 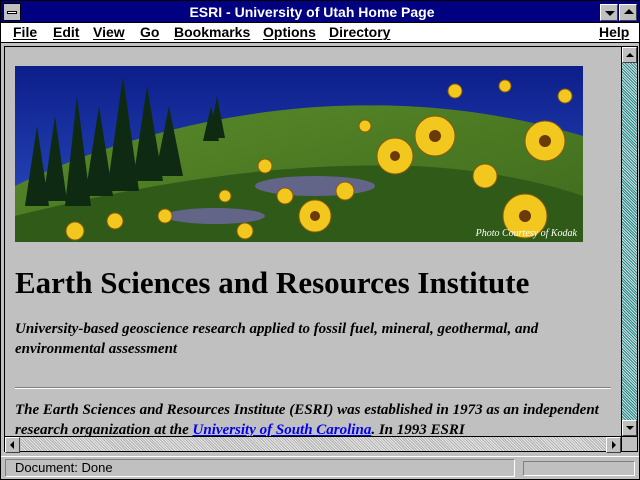 I want to click on system-menu-icon, so click(x=12, y=12).